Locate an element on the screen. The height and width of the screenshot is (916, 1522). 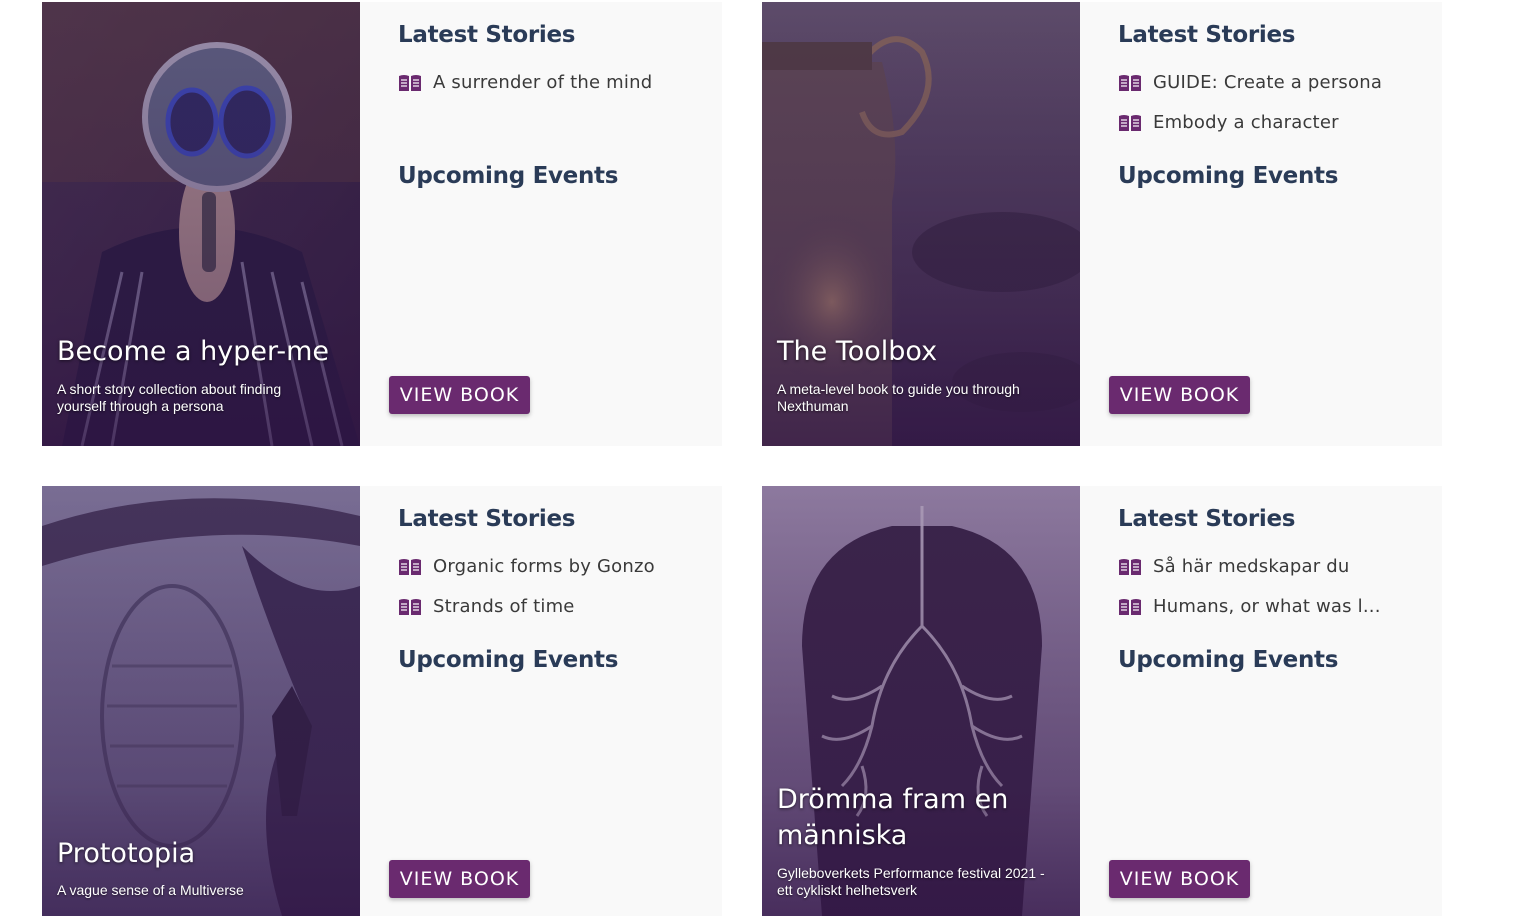
story-title: Strands of time is located at coordinates (504, 606).